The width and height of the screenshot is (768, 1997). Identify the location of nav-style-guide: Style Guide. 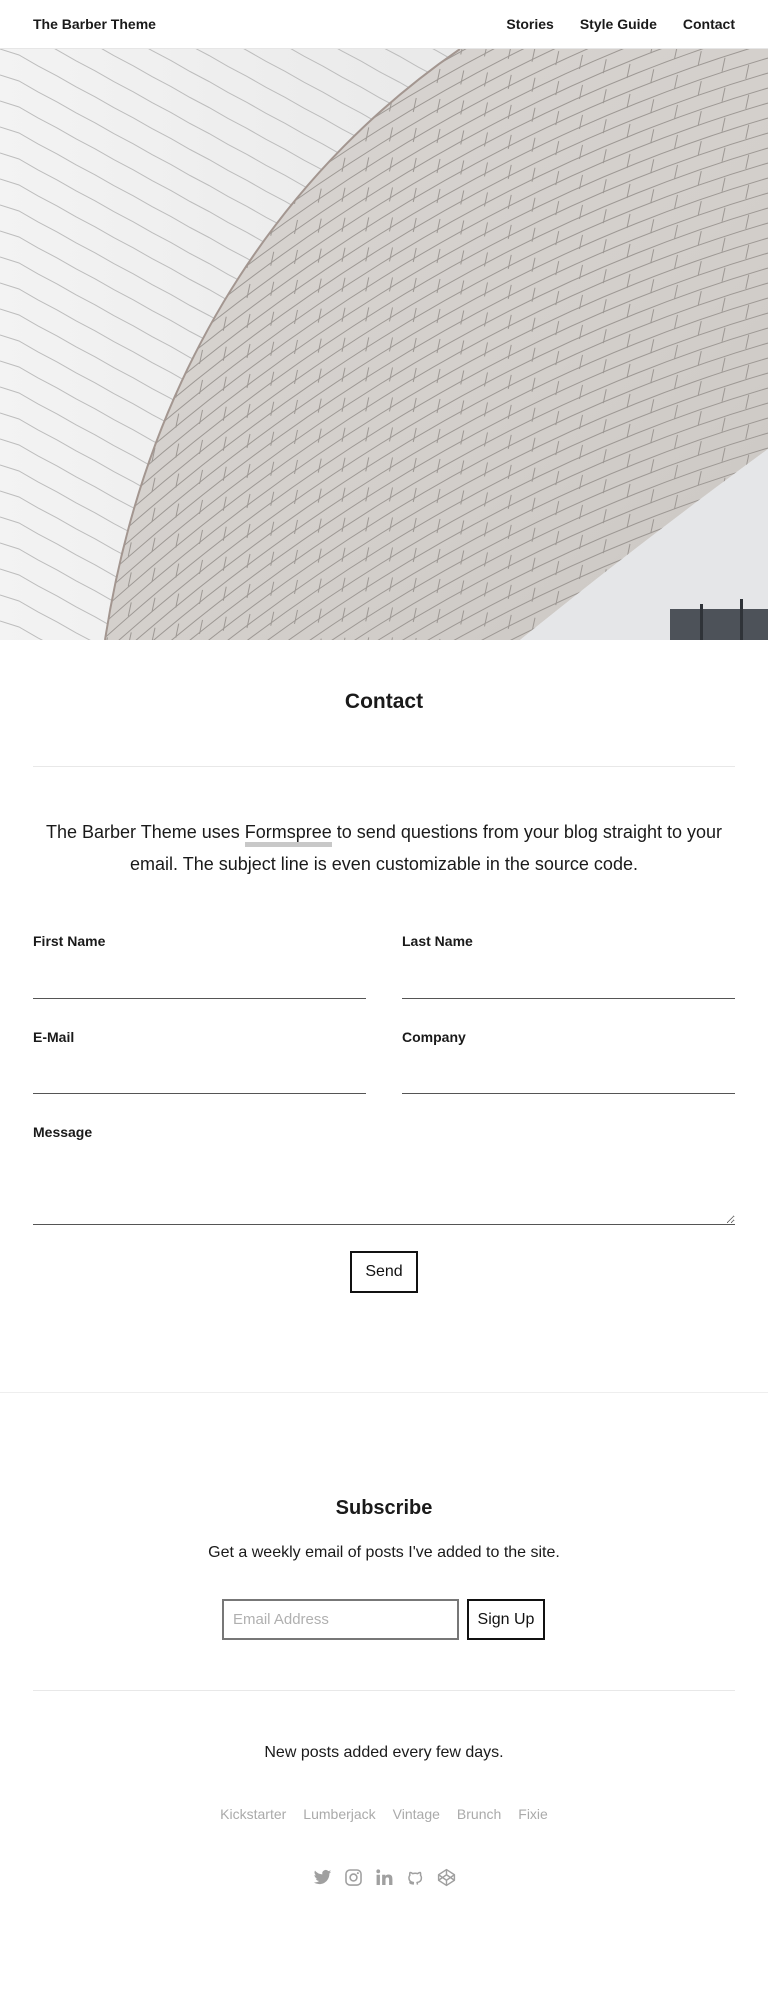
(618, 24).